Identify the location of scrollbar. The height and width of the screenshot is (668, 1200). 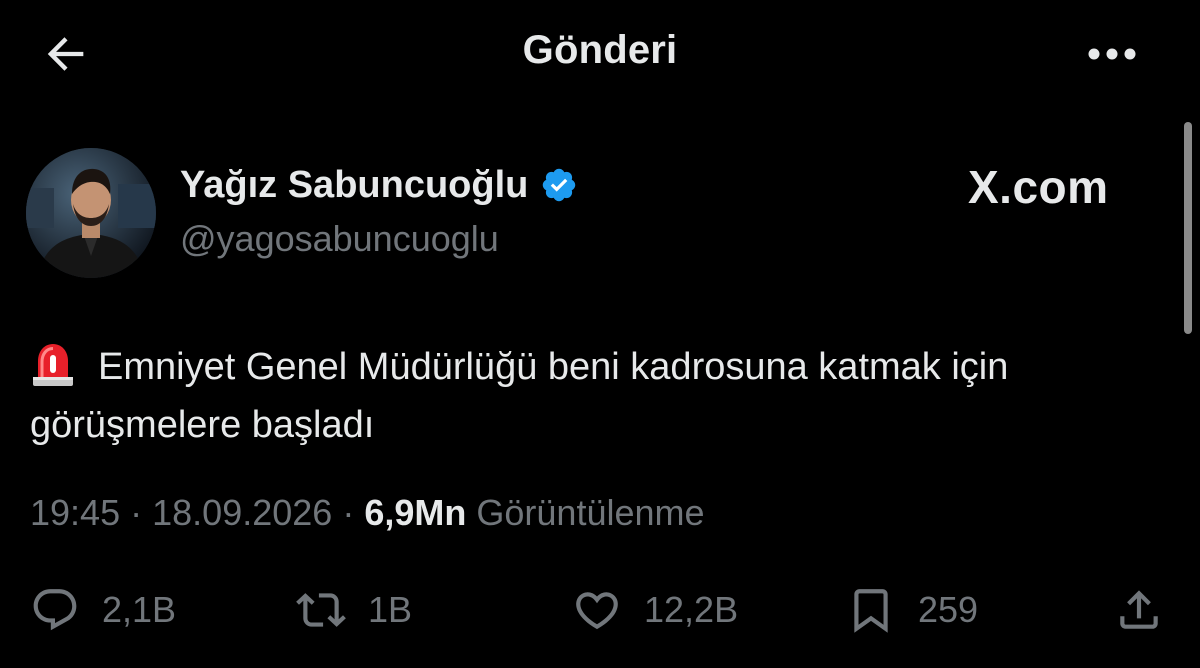
(1188, 228).